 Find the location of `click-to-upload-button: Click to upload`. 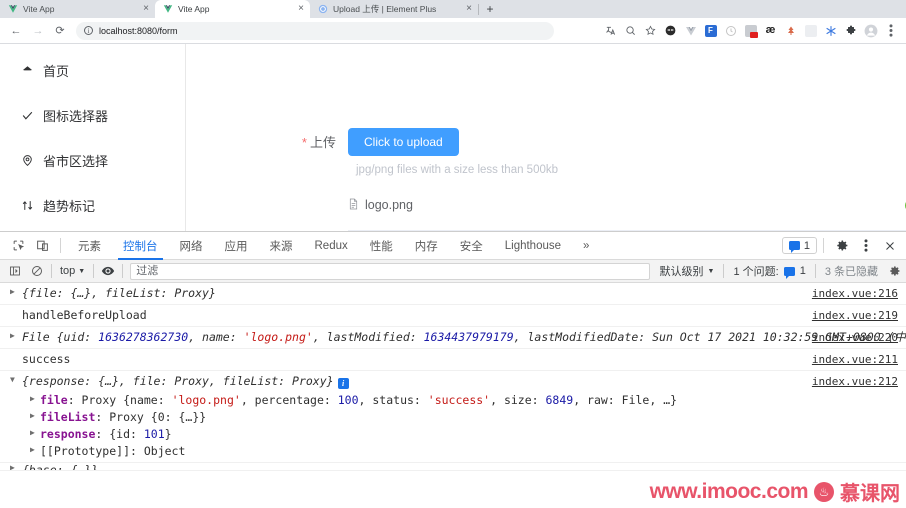

click-to-upload-button: Click to upload is located at coordinates (403, 142).